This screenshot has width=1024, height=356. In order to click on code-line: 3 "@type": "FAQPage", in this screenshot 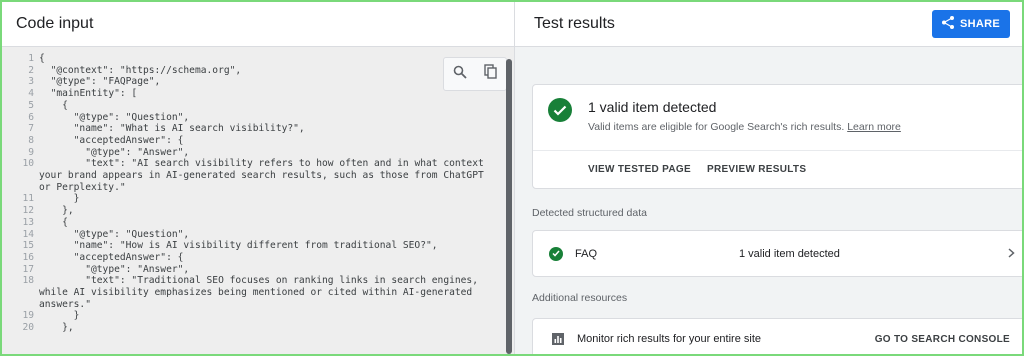, I will do `click(258, 82)`.